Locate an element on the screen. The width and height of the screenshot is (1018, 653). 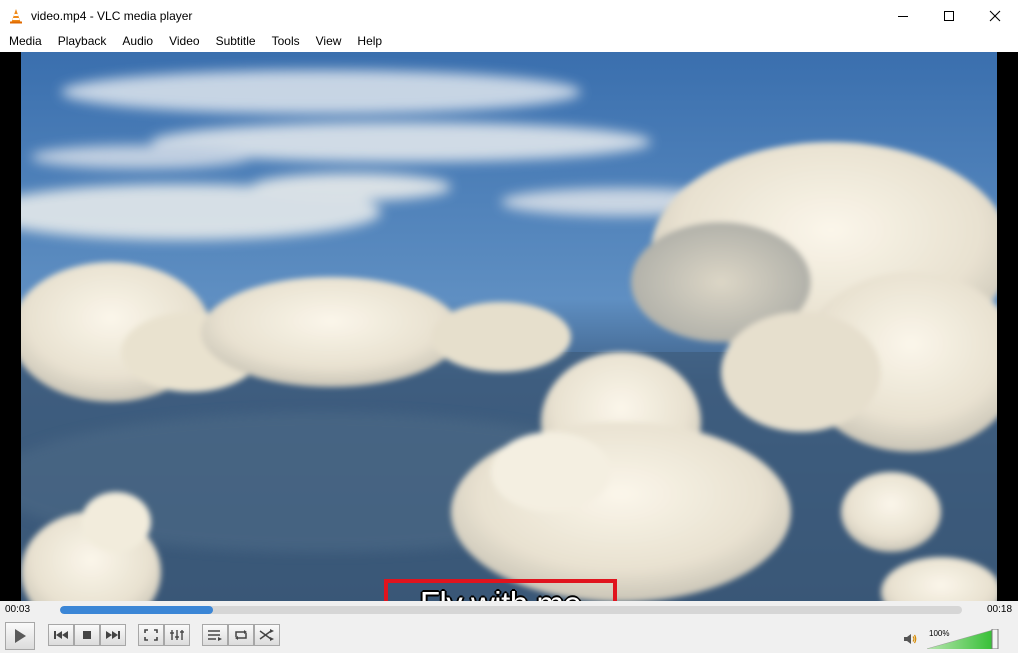
seek-progress is located at coordinates (137, 610).